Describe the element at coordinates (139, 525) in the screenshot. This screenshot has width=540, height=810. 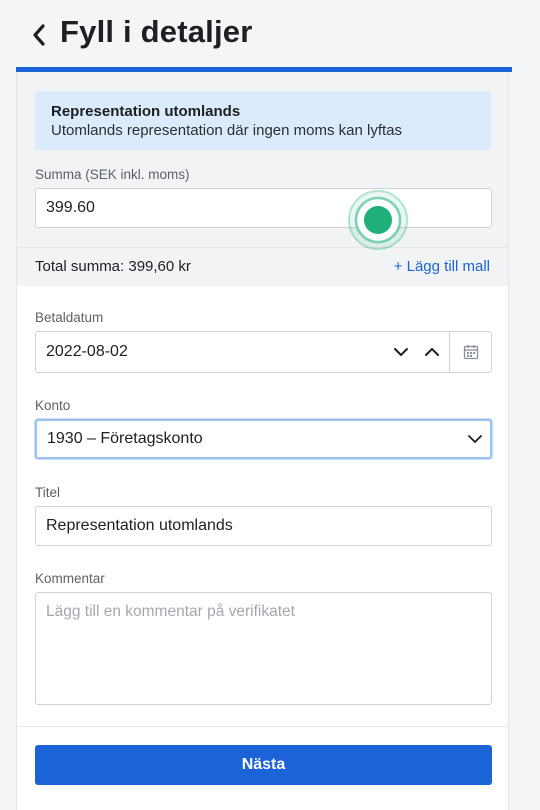
I see `title-value: Representation utomlands` at that location.